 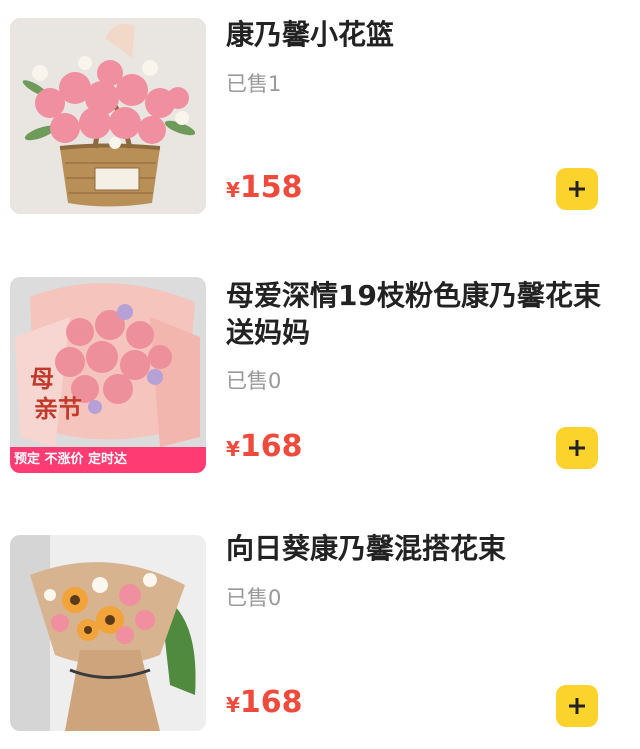 I want to click on product-image: 母 亲节 预定 不涨价 定时达, so click(x=108, y=375).